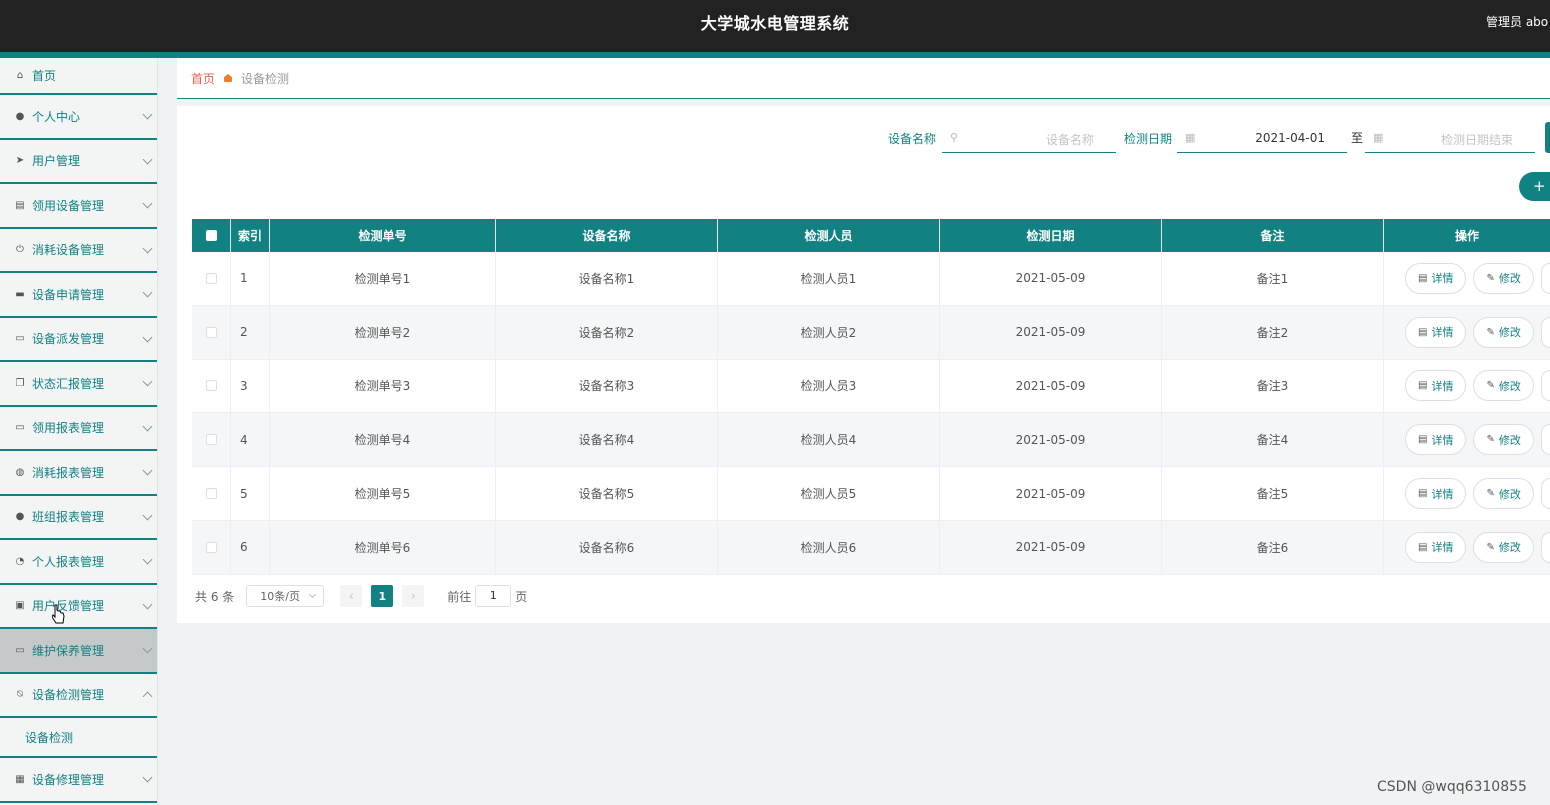 This screenshot has width=1550, height=805. Describe the element at coordinates (1051, 235) in the screenshot. I see `column-header-check-date: 检测日期` at that location.